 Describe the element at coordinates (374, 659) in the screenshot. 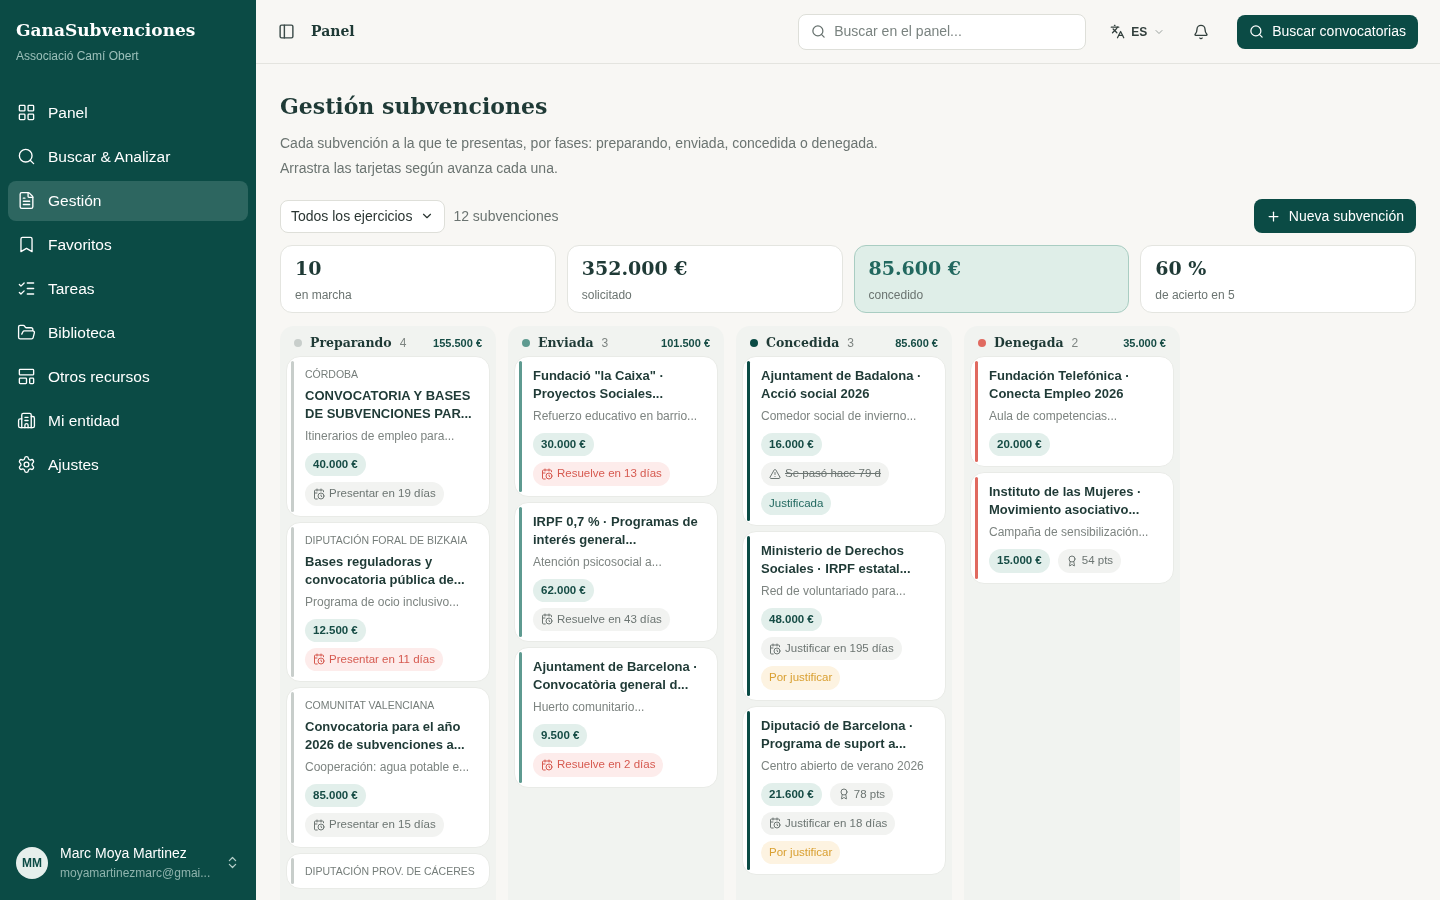

I see `deadline-tag: Presentar en 11 días` at that location.